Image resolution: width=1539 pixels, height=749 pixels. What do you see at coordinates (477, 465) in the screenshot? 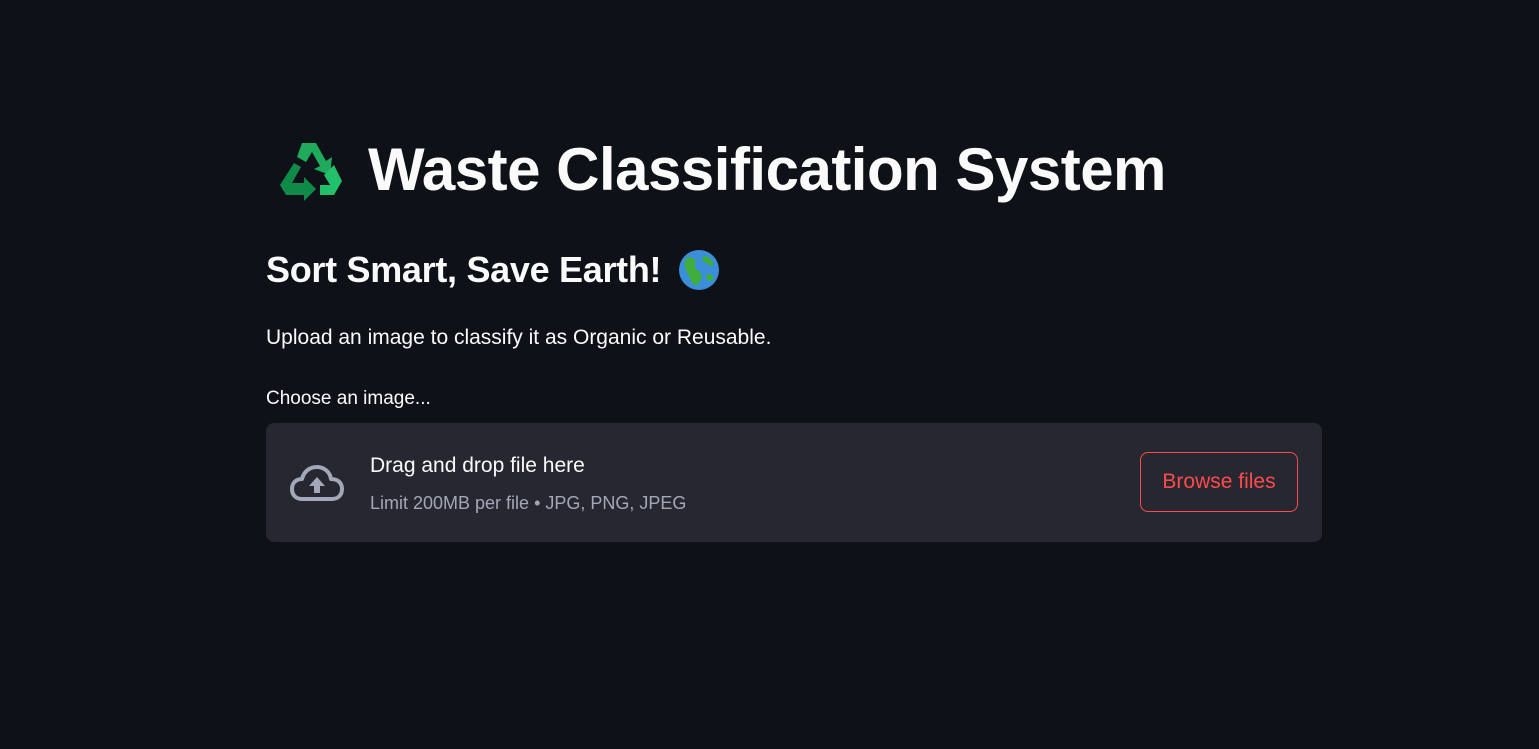
I see `dropzone-instruction: Drag and drop file here` at bounding box center [477, 465].